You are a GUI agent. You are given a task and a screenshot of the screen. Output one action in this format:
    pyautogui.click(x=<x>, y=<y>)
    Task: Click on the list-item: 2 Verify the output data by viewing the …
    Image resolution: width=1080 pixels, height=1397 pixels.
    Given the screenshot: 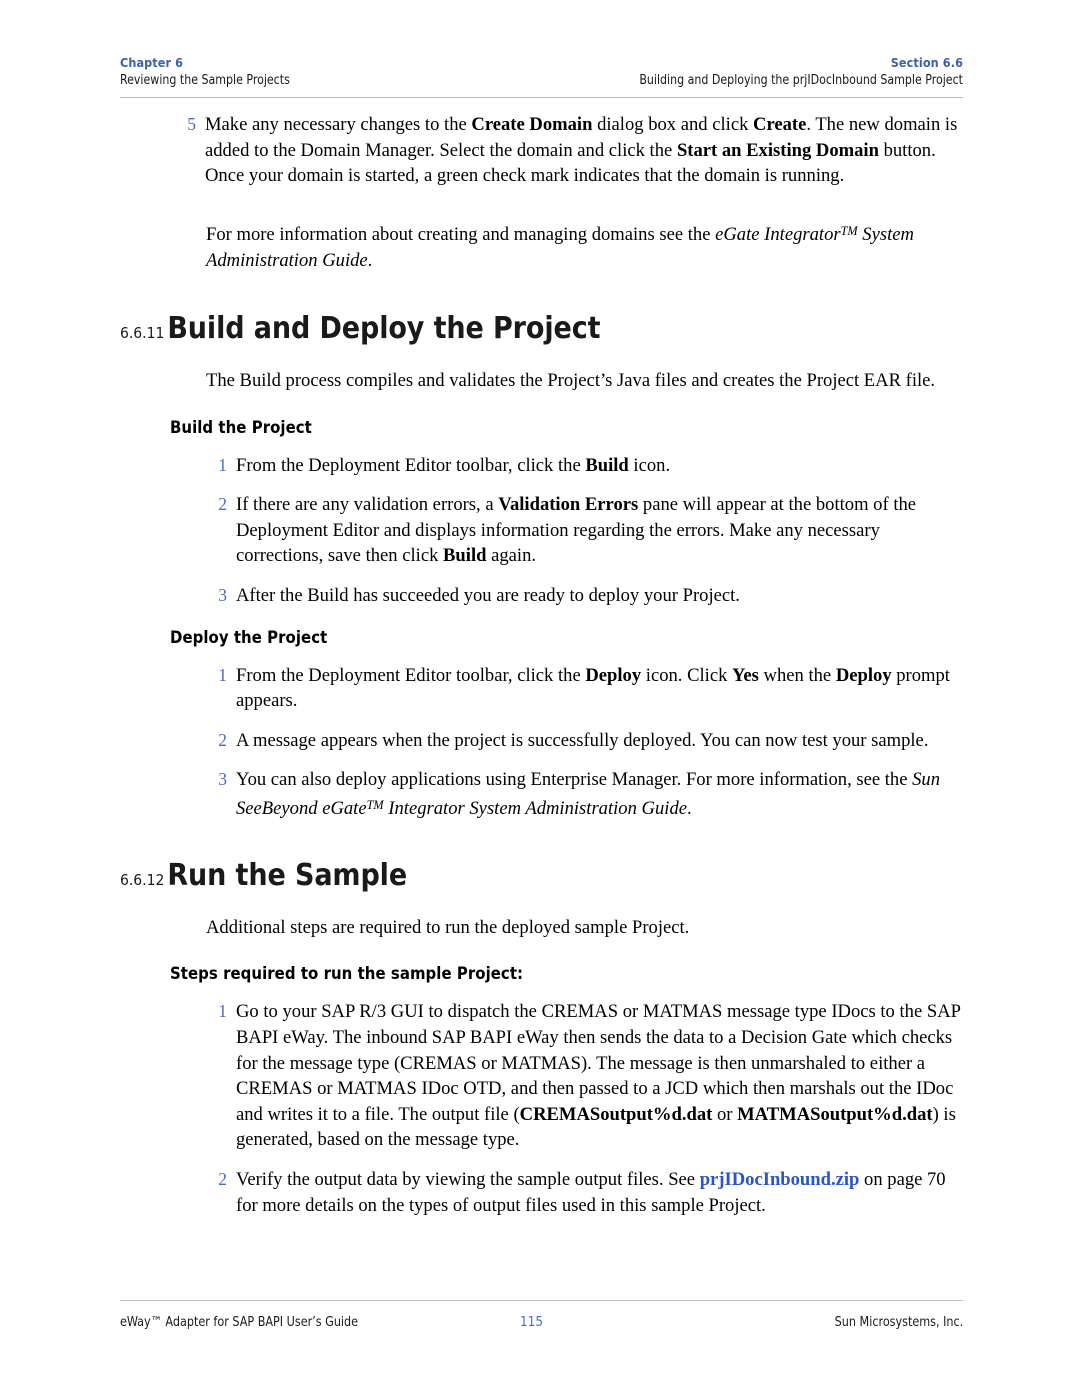 What is the action you would take?
    pyautogui.click(x=585, y=1192)
    